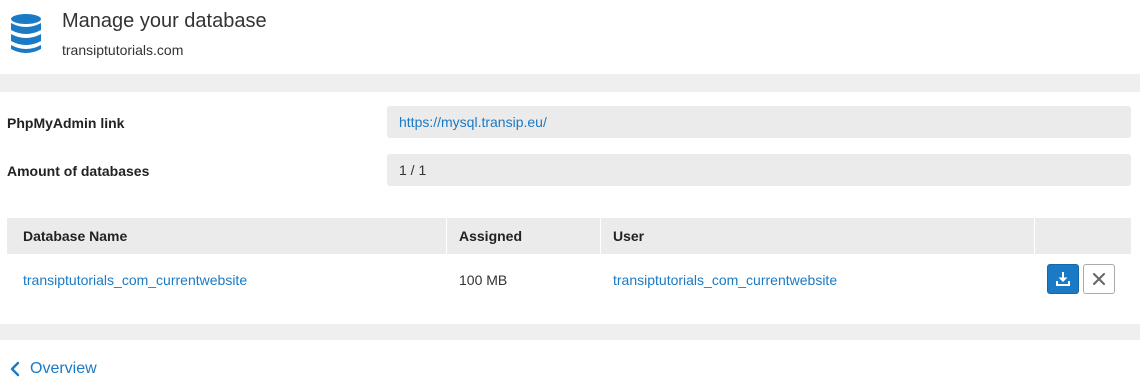 The height and width of the screenshot is (390, 1140). I want to click on download-icon, so click(1063, 279).